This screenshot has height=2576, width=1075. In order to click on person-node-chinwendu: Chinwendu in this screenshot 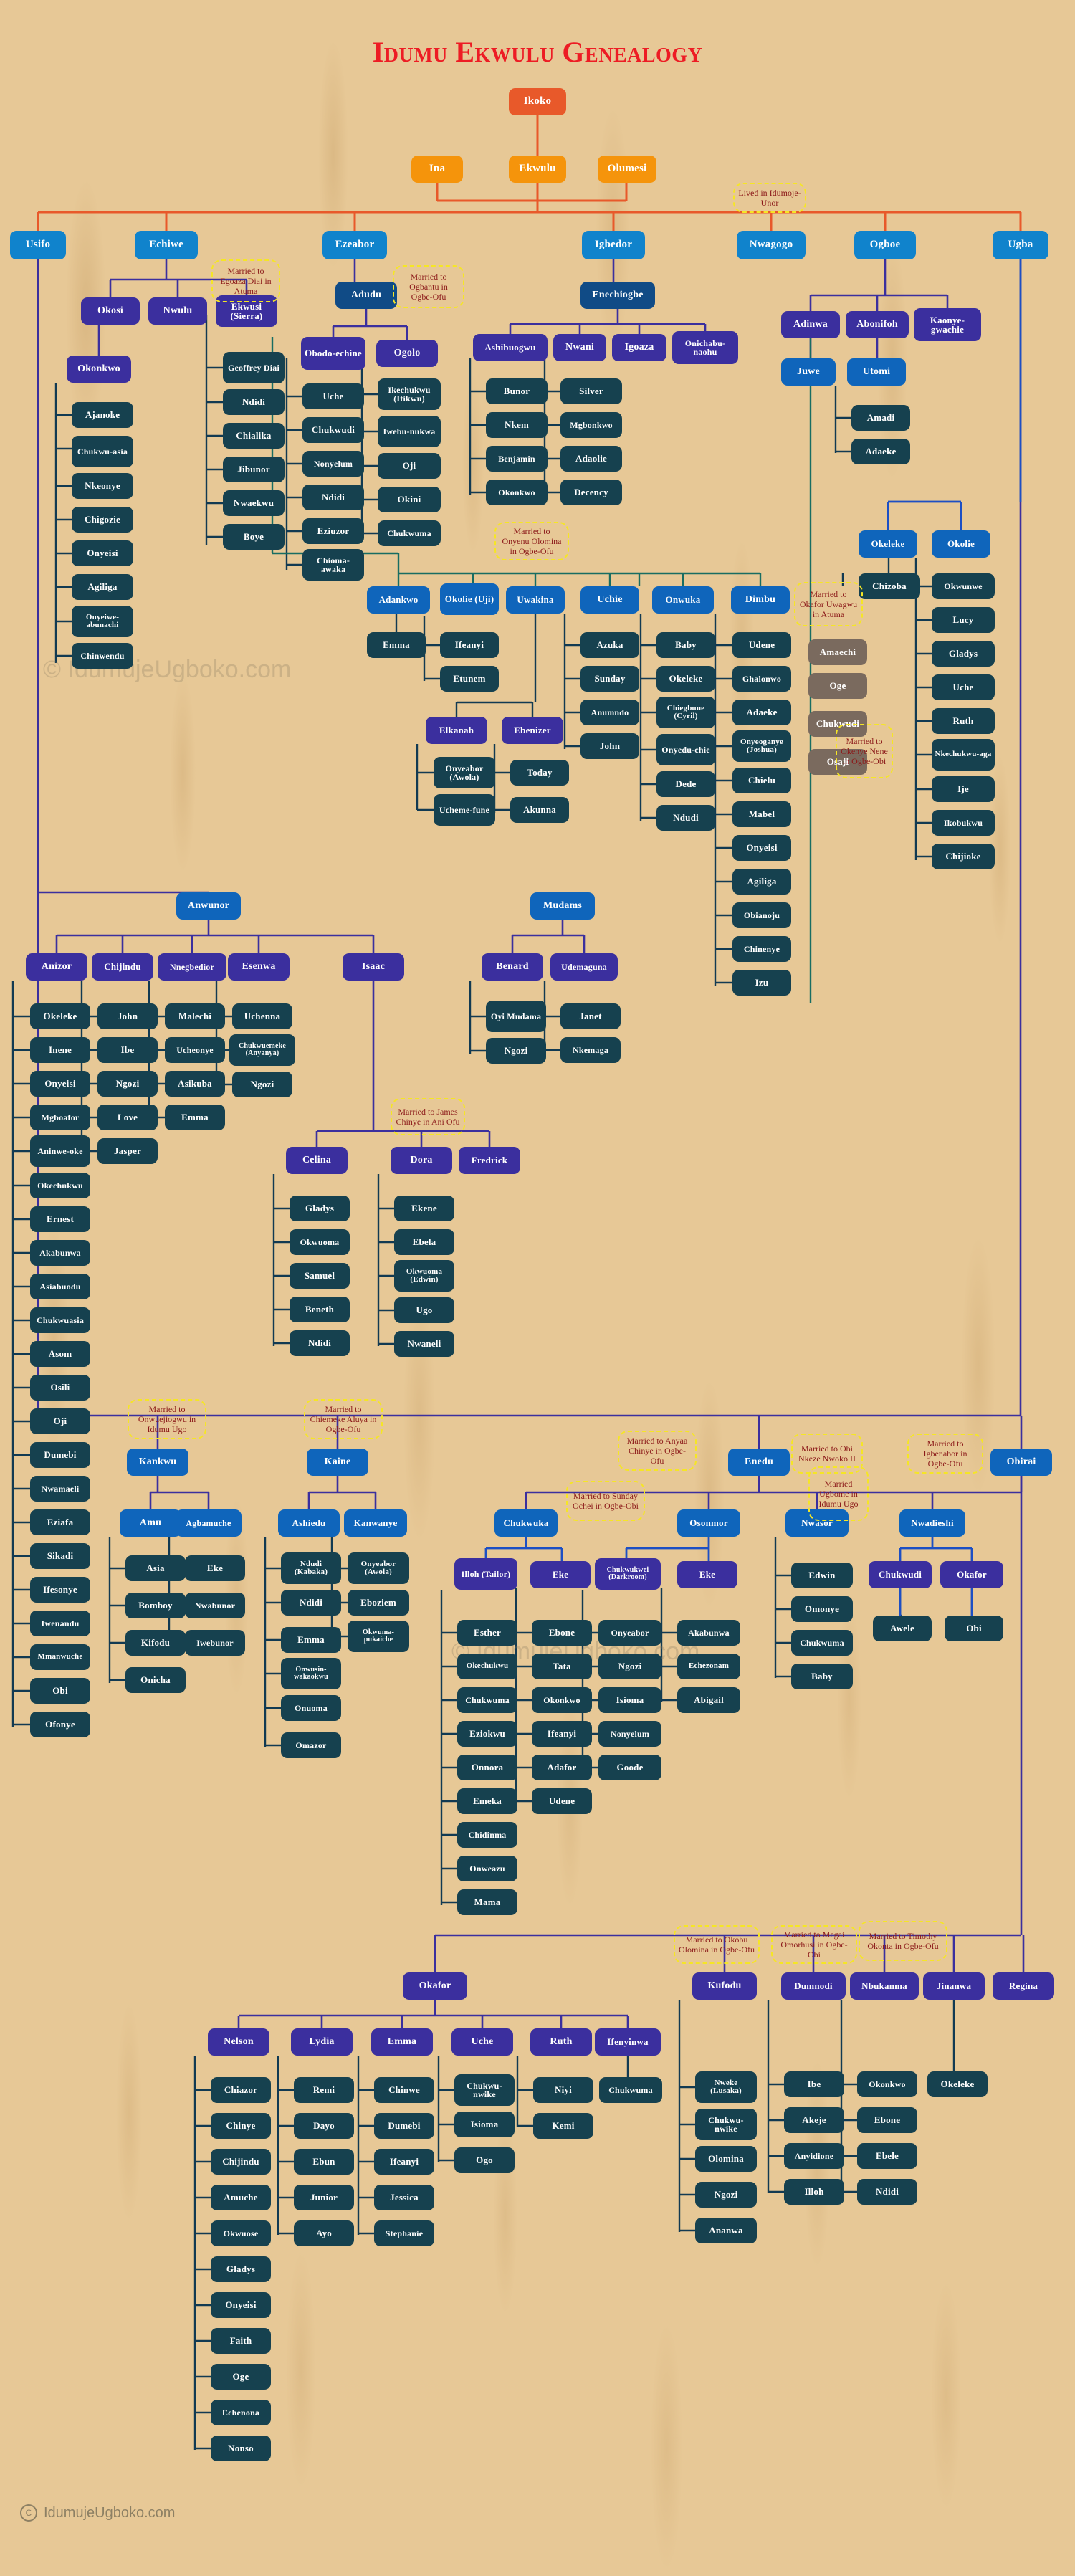, I will do `click(102, 656)`.